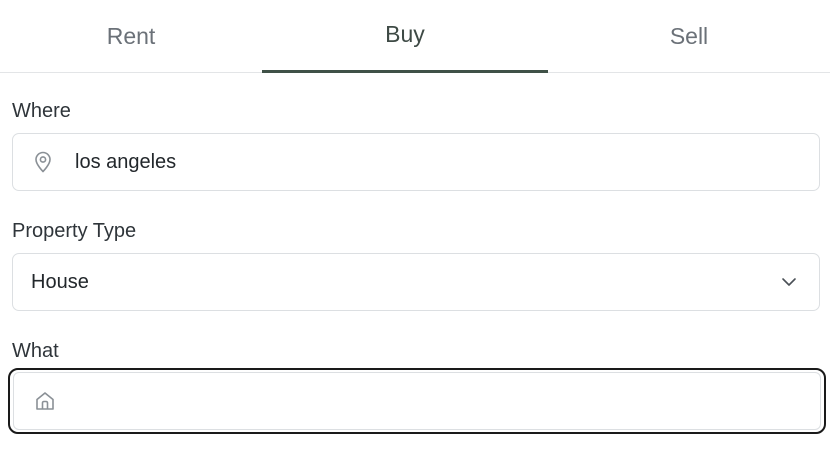  I want to click on what-input-focus-ring, so click(417, 401).